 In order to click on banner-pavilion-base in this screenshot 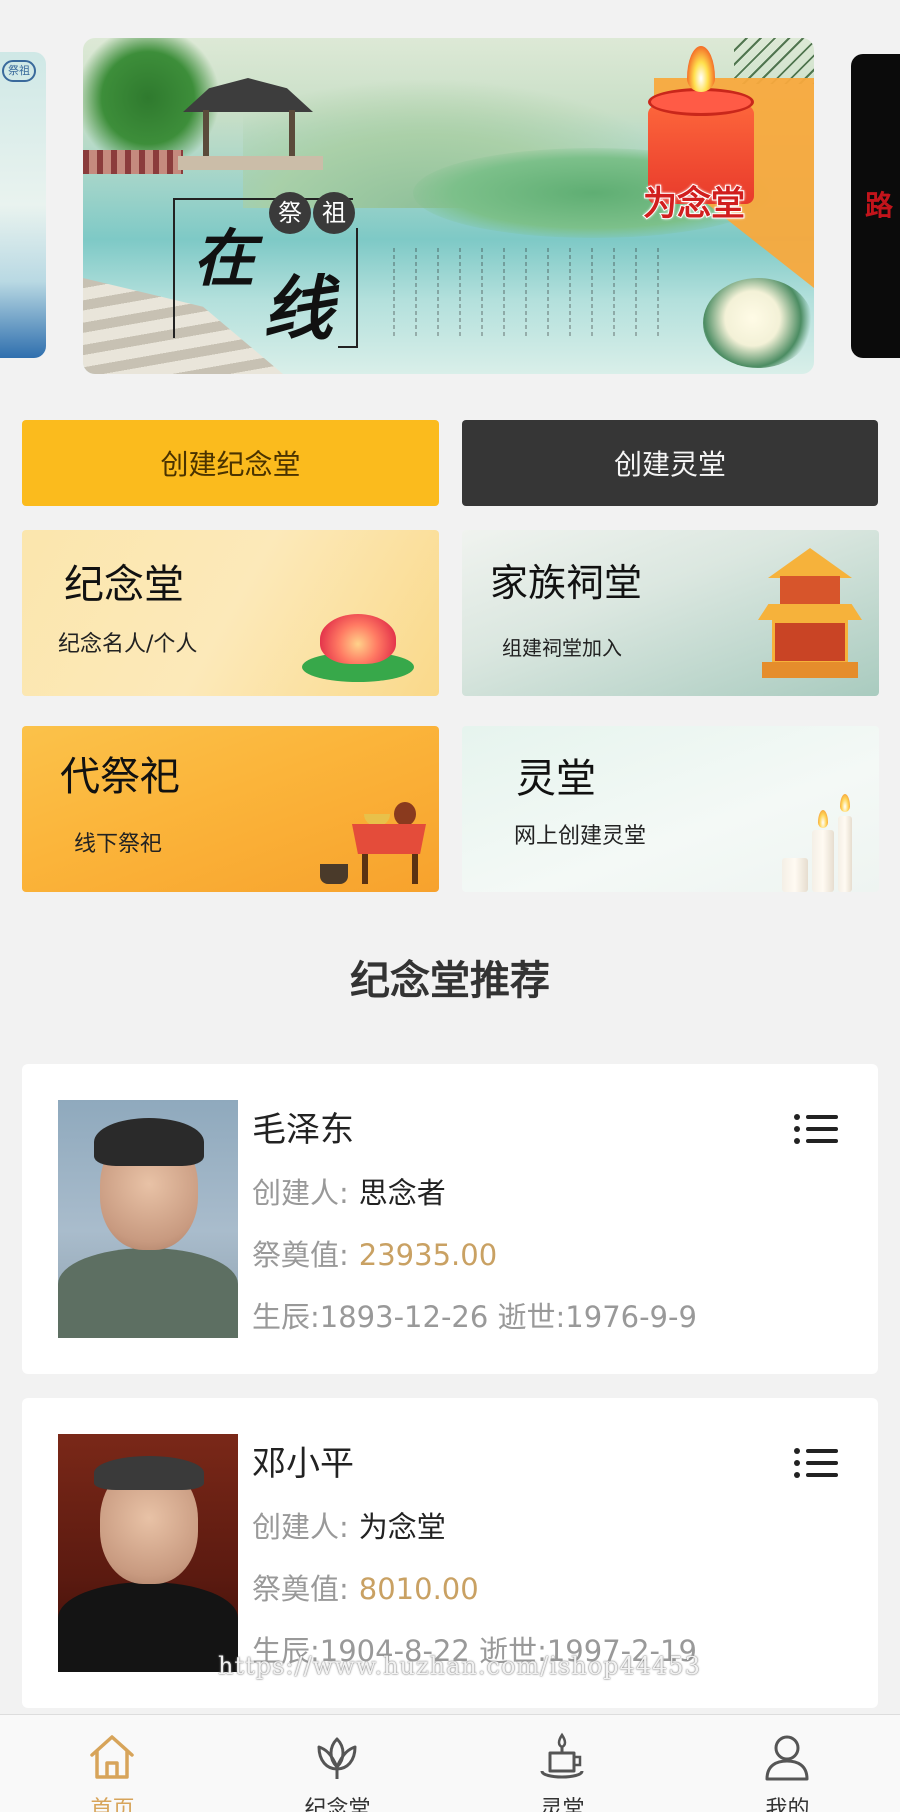, I will do `click(250, 163)`.